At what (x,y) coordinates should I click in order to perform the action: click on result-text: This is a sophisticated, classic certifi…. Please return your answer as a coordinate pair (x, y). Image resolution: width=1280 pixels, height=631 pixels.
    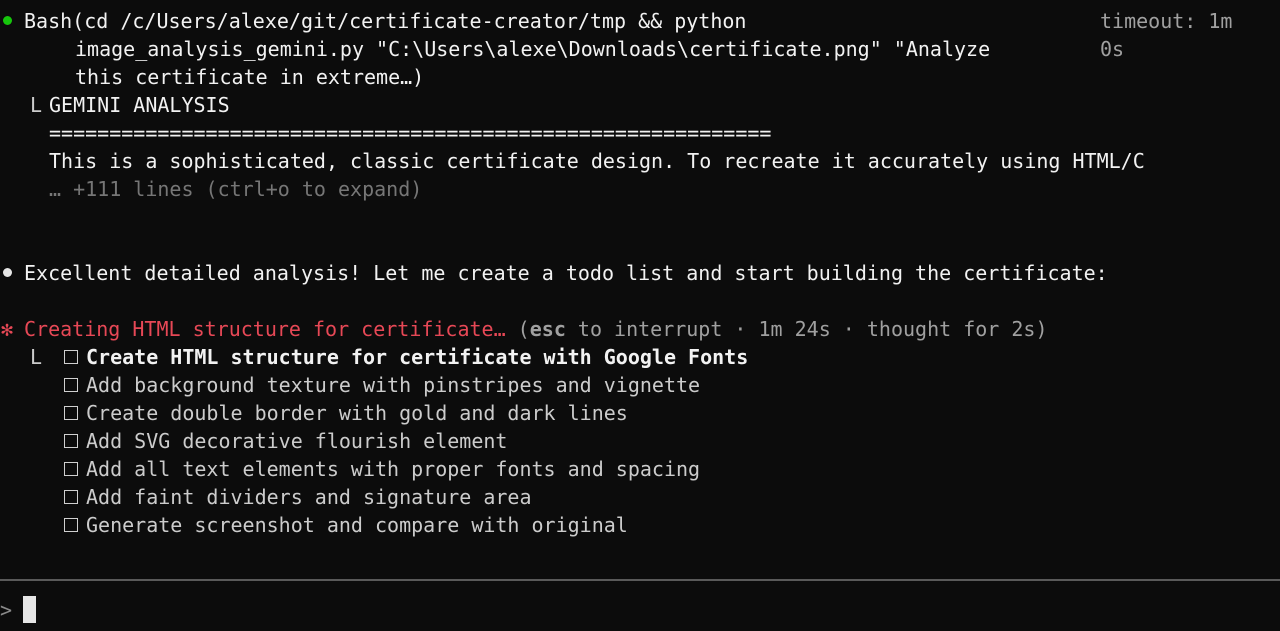
    Looking at the image, I should click on (597, 161).